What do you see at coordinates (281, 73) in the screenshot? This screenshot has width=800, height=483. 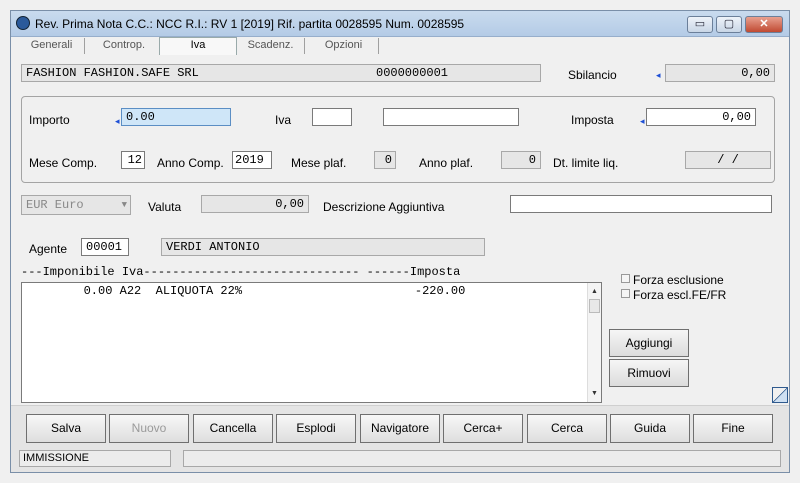 I see `customer-field: FASHION FASHION.SAFE SRL 0000000001` at bounding box center [281, 73].